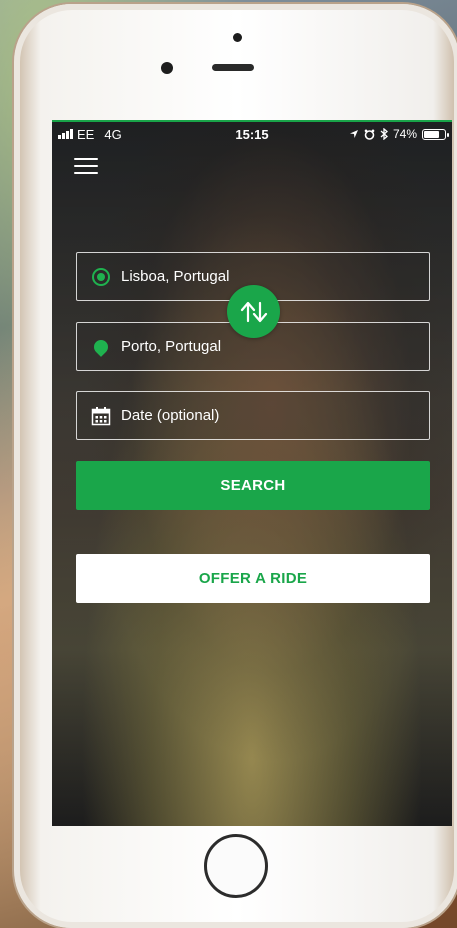 The image size is (457, 928). I want to click on swap-button, so click(253, 311).